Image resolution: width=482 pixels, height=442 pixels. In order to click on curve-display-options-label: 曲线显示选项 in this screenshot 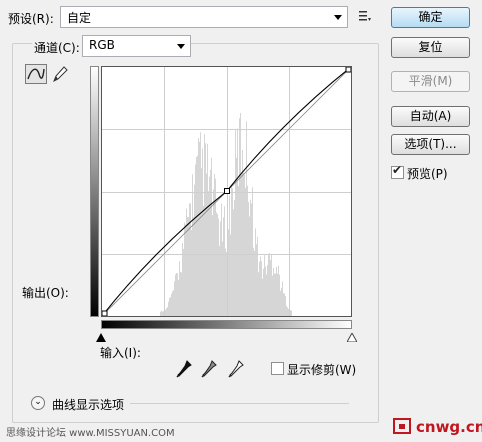, I will do `click(88, 404)`.